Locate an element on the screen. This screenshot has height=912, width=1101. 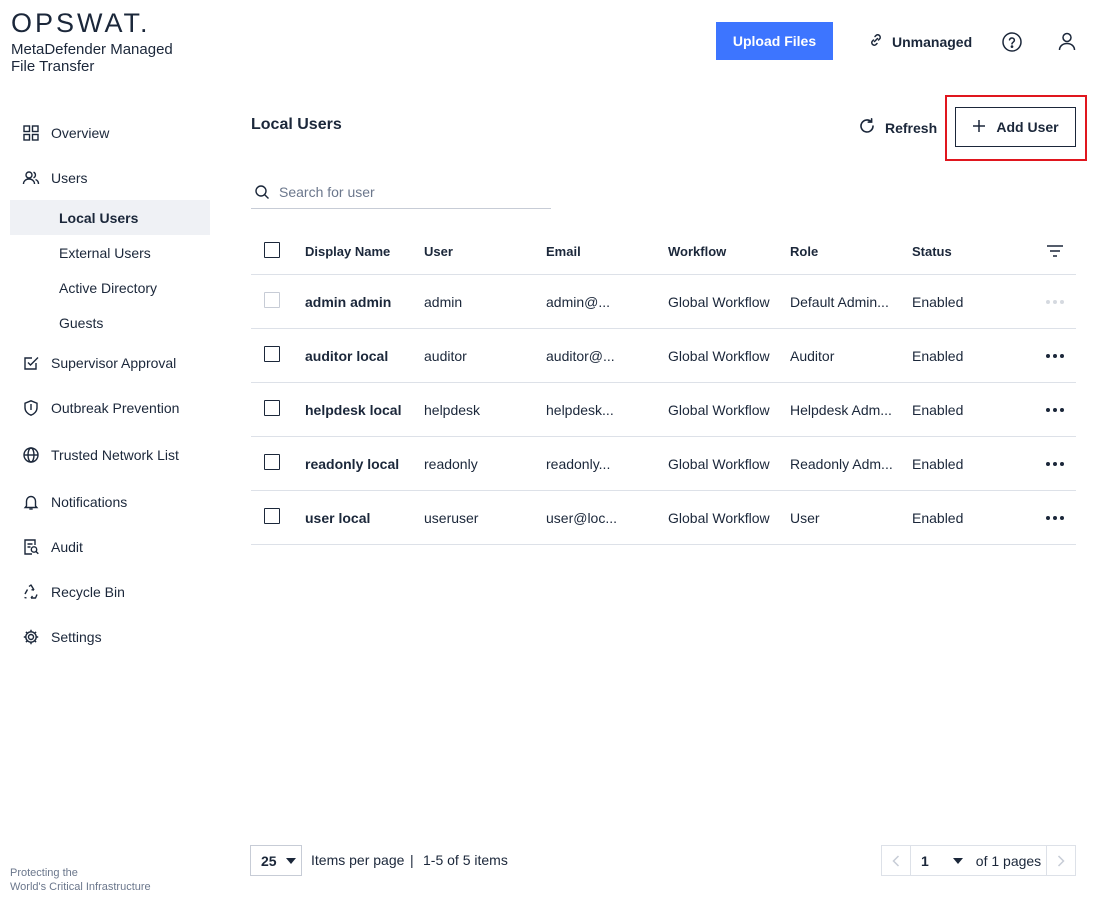
sidebar-item-notifications: Notifications is located at coordinates (110, 501).